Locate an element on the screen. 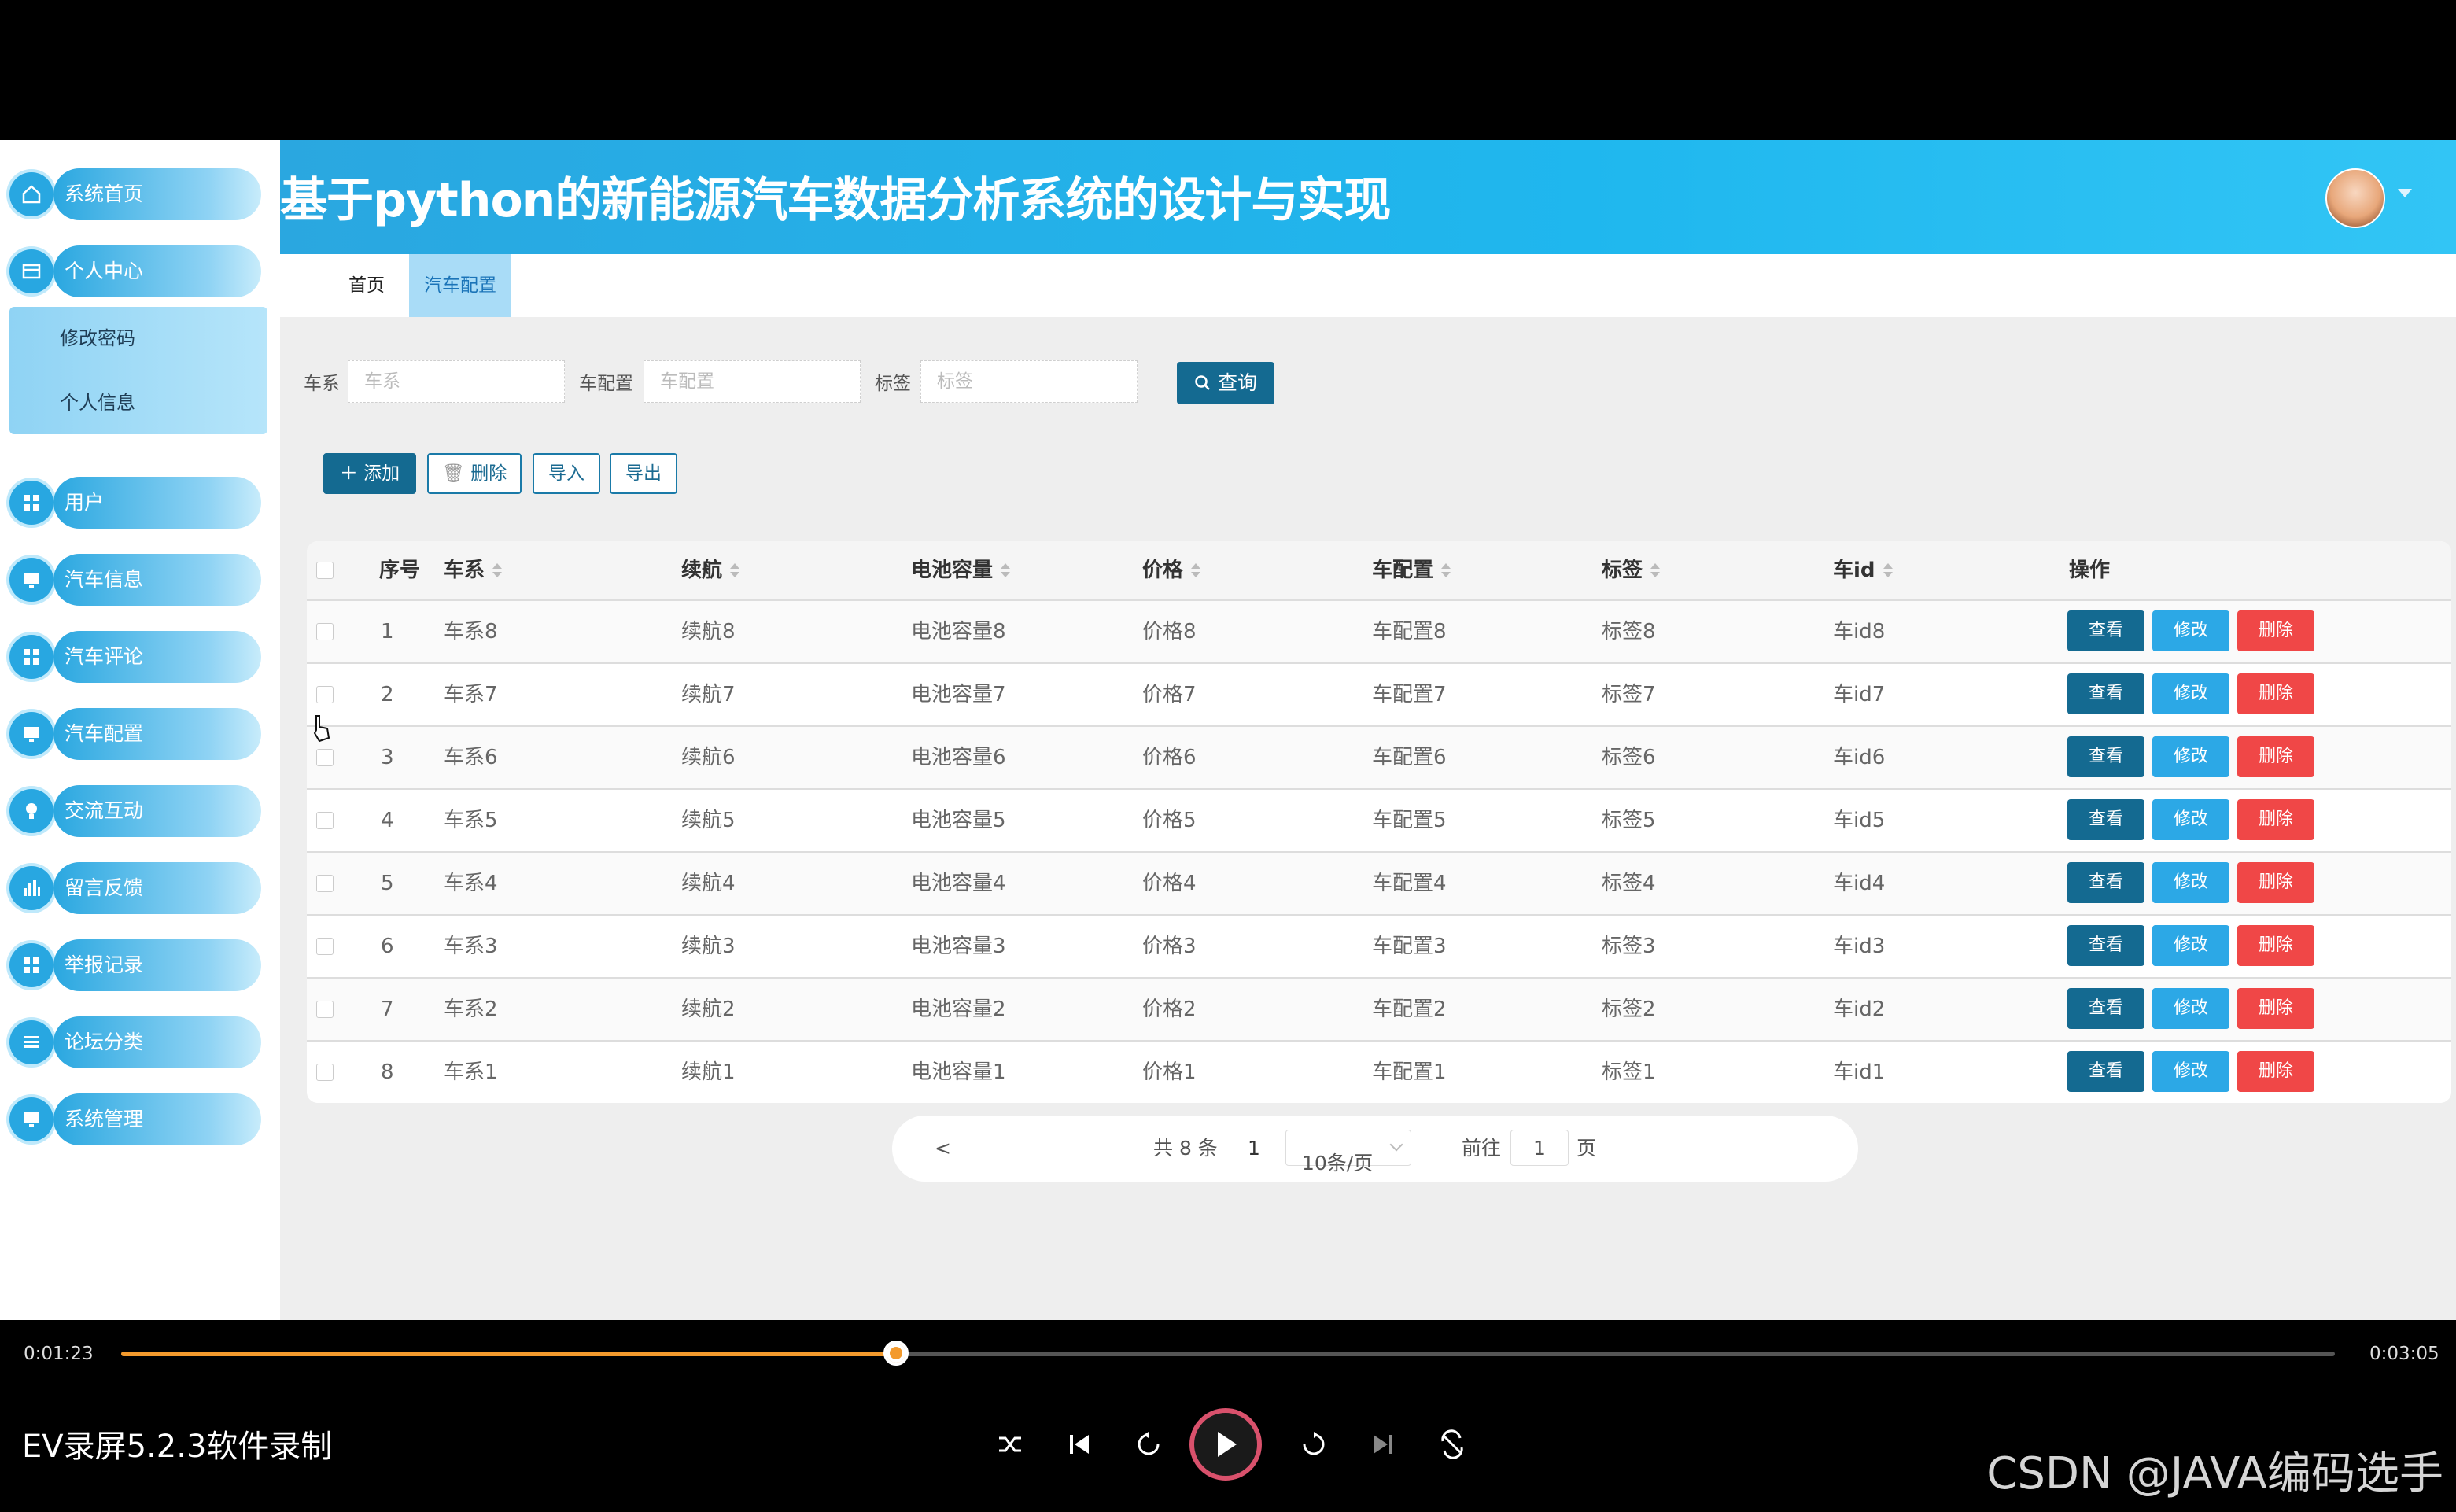 The image size is (2456, 1512). loop-icon is located at coordinates (1452, 1444).